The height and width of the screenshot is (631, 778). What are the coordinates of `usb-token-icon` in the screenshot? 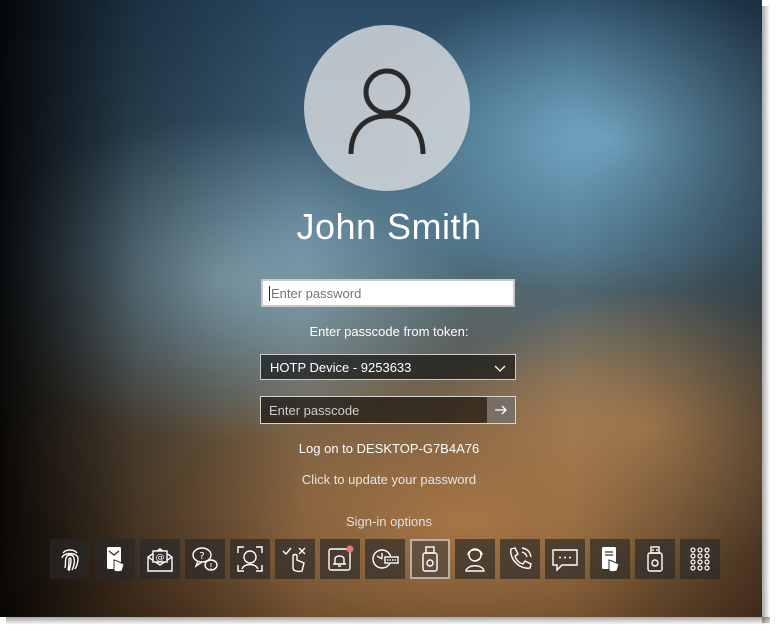 It's located at (430, 559).